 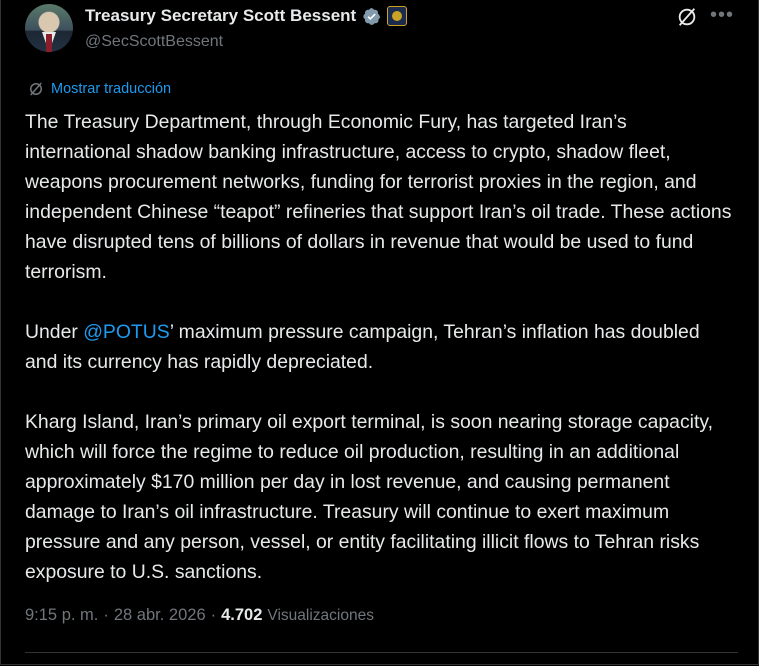 I want to click on government-badge-icon, so click(x=397, y=16).